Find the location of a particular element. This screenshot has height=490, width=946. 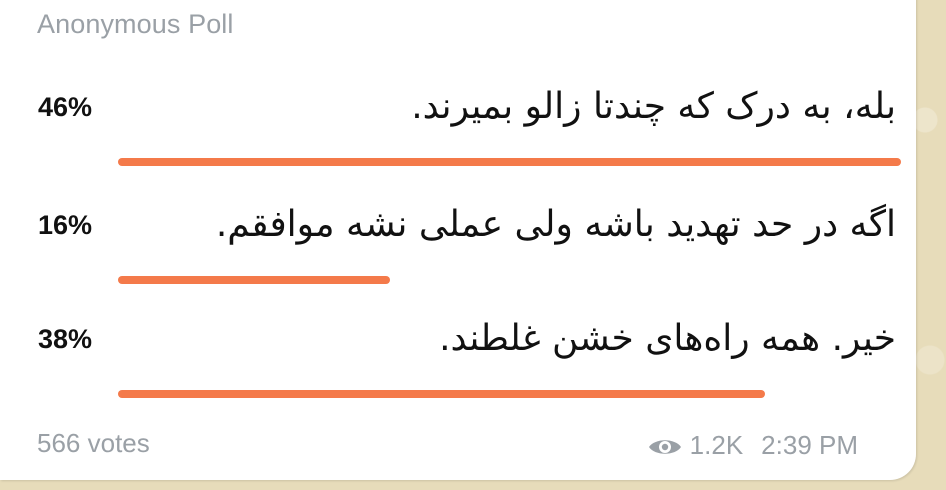

poll-option-text: خیر. همه راه‌های خشن غلطند. is located at coordinates (667, 338).